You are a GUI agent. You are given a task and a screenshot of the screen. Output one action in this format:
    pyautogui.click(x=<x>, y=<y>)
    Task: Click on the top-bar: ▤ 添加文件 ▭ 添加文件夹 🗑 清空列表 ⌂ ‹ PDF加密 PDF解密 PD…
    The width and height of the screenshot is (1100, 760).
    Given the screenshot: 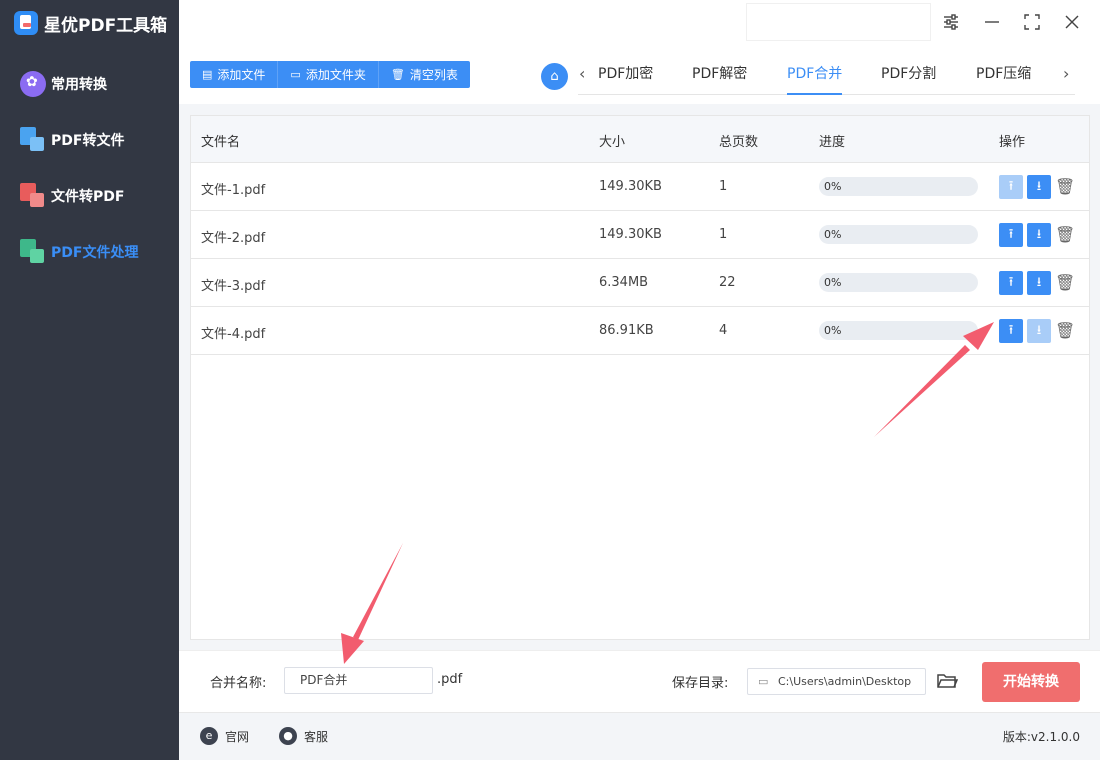 What is the action you would take?
    pyautogui.click(x=639, y=52)
    